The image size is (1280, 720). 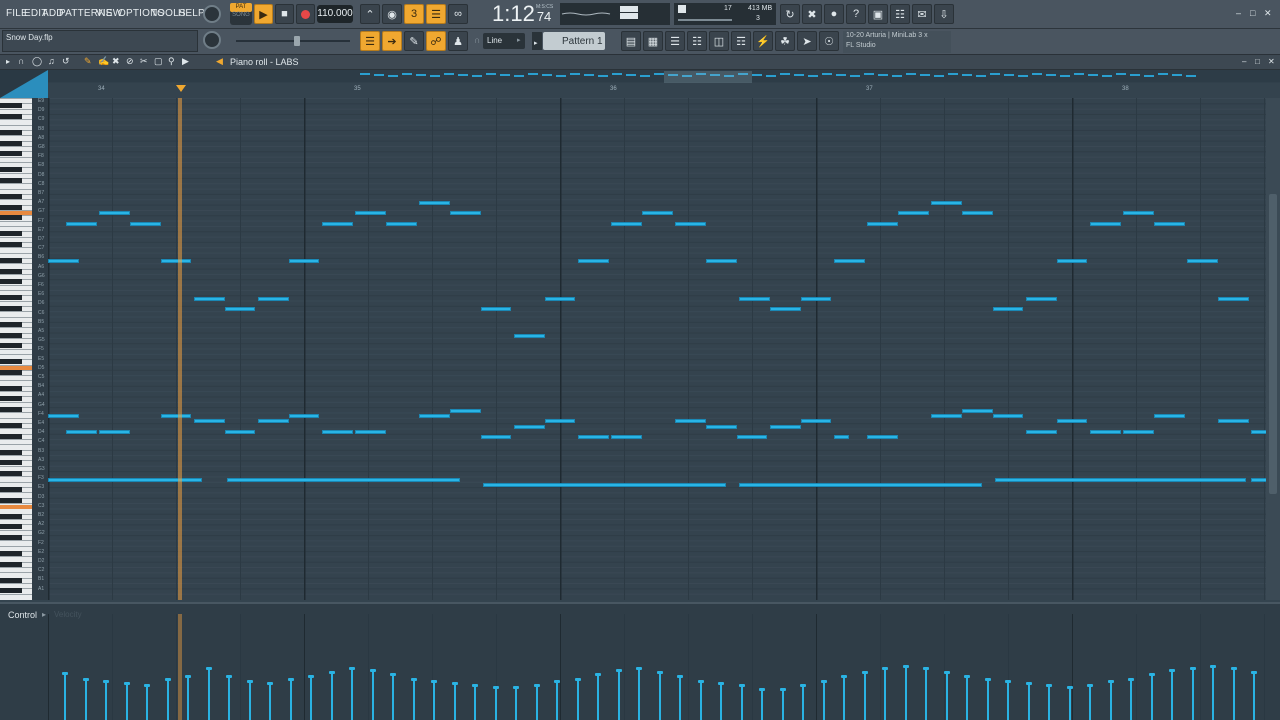 What do you see at coordinates (834, 14) in the screenshot?
I see `microphone-icon: ●` at bounding box center [834, 14].